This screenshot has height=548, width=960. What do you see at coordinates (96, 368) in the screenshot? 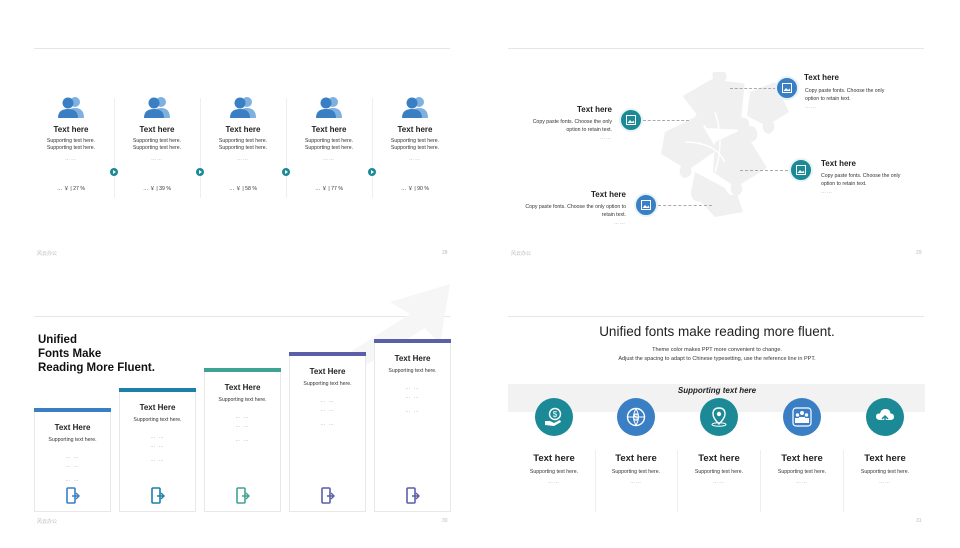
I see `heading-line: Reading More Fluent.` at bounding box center [96, 368].